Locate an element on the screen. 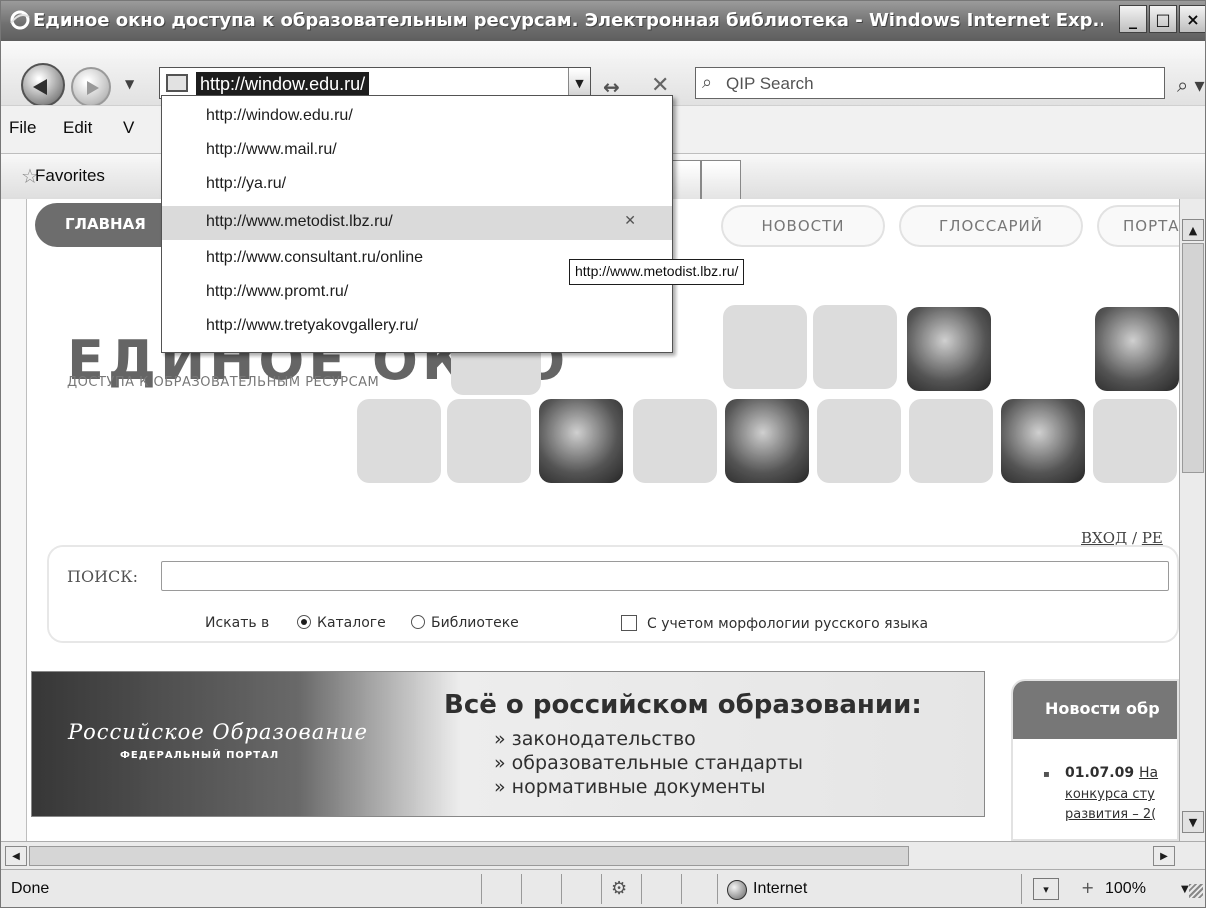 The image size is (1206, 908). radio-catalog-dot is located at coordinates (304, 622).